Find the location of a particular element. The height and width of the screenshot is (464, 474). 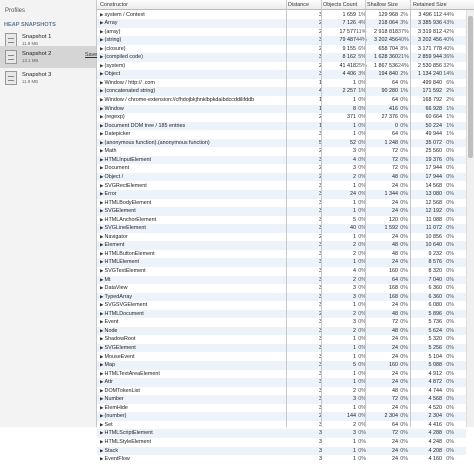

table-row: ▶EventFlow 3 1 0% 24 0% 4 160 0% is located at coordinates (281, 459).